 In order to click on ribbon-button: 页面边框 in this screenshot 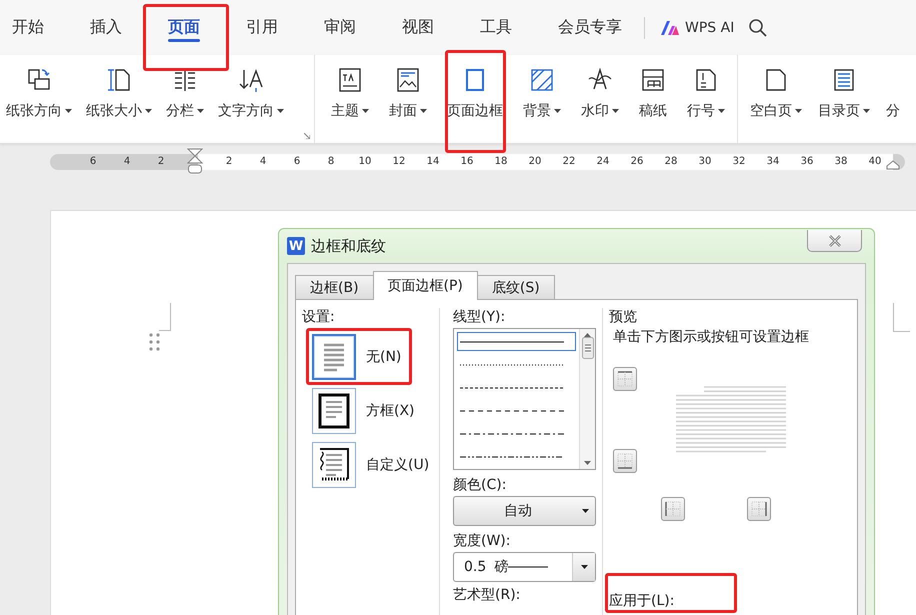, I will do `click(475, 102)`.